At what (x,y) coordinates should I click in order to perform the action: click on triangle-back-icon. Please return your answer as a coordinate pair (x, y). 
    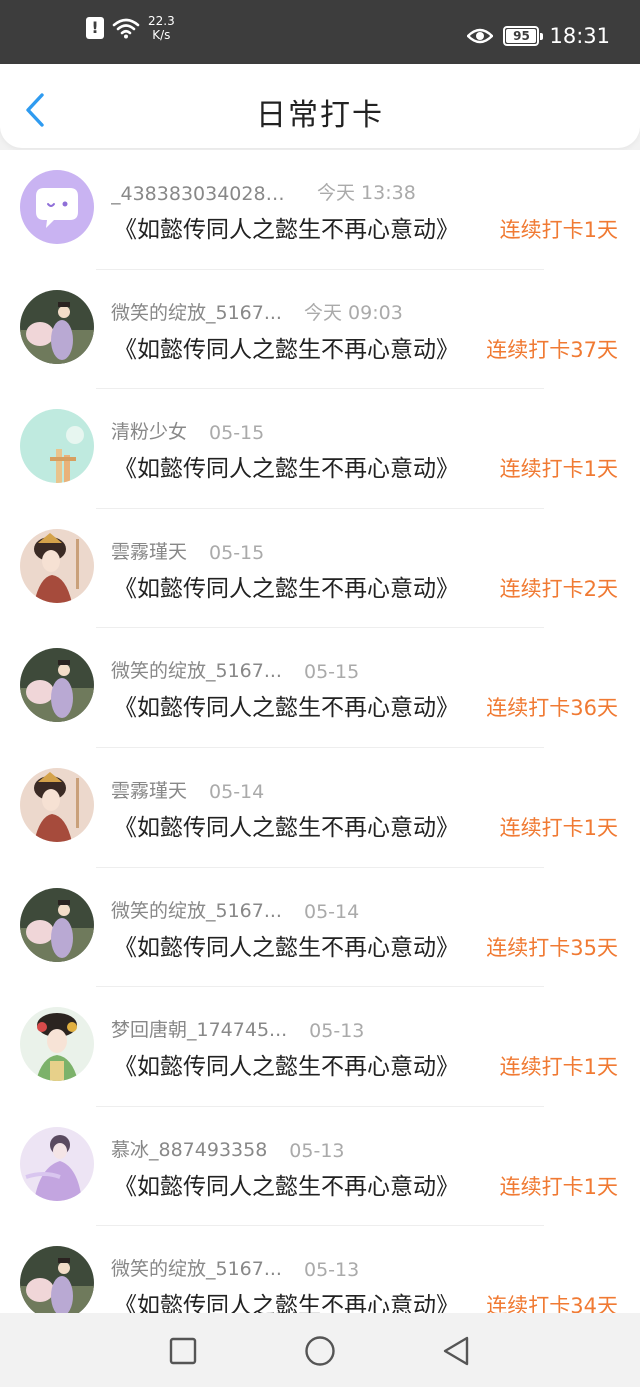
    Looking at the image, I should click on (456, 1351).